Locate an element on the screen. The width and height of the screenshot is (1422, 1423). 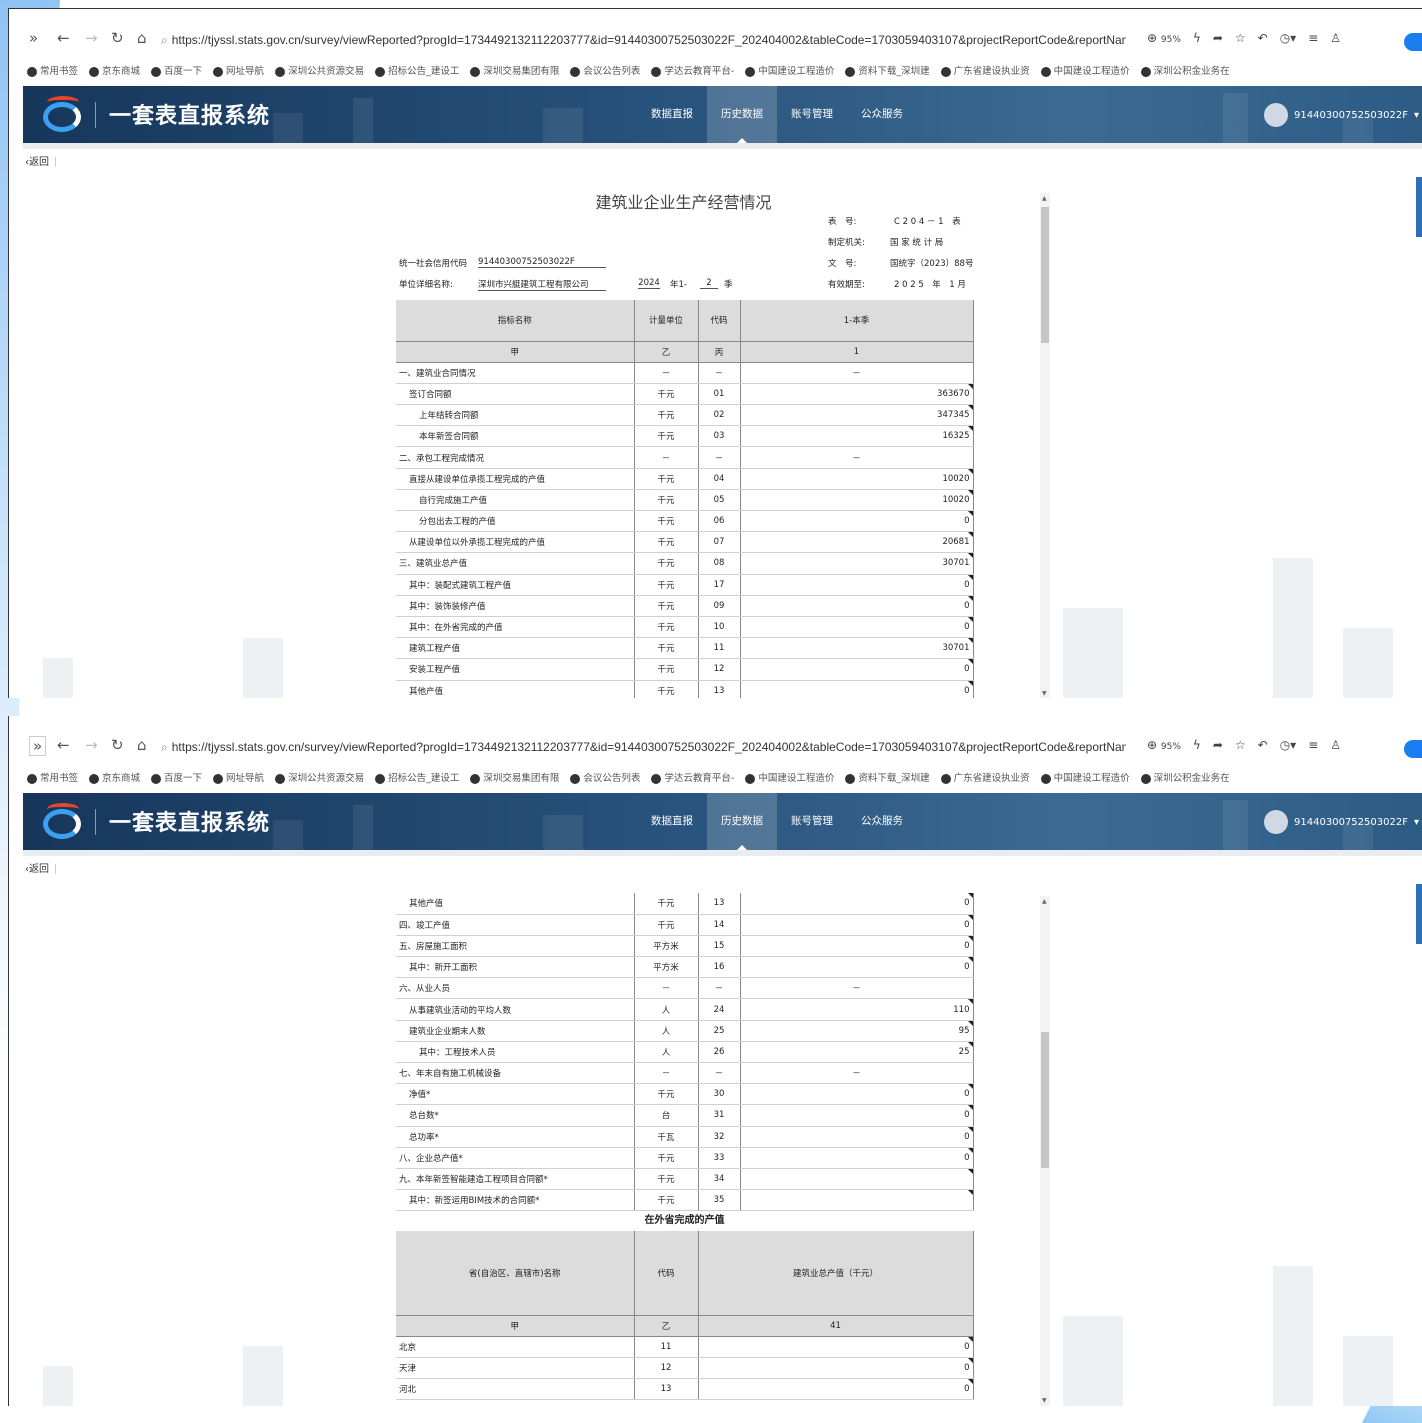
bookmark-item: 深圳公积金业务在 is located at coordinates (1192, 778).